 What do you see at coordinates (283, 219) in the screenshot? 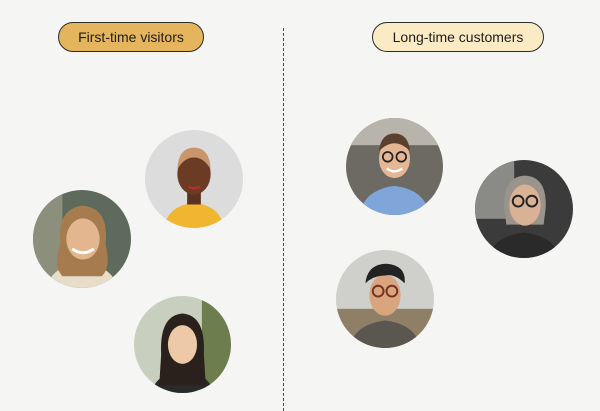
I see `group-divider` at bounding box center [283, 219].